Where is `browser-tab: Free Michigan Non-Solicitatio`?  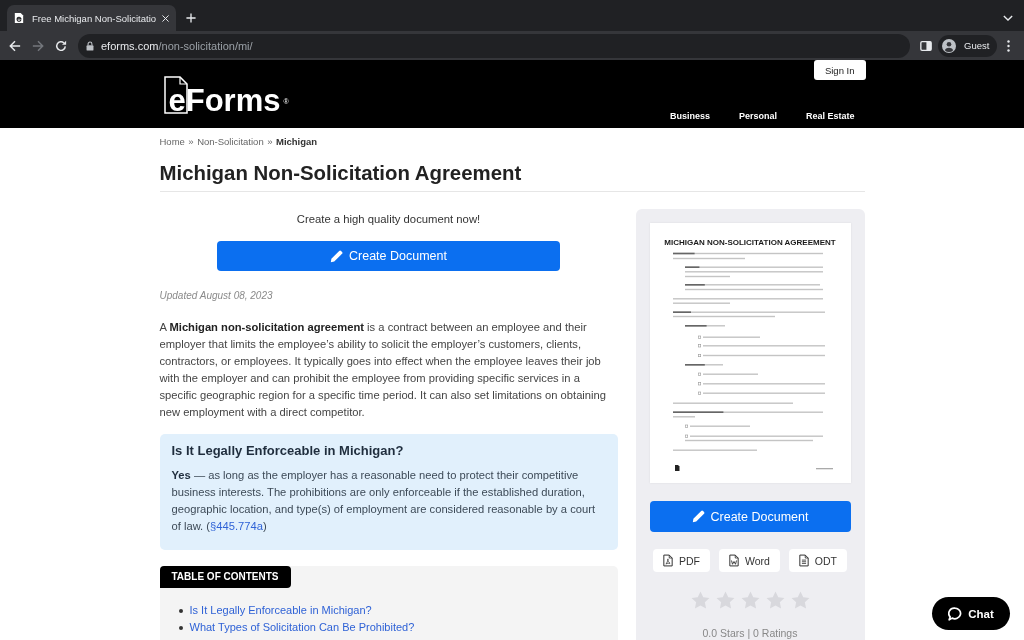
browser-tab: Free Michigan Non-Solicitatio is located at coordinates (91, 18).